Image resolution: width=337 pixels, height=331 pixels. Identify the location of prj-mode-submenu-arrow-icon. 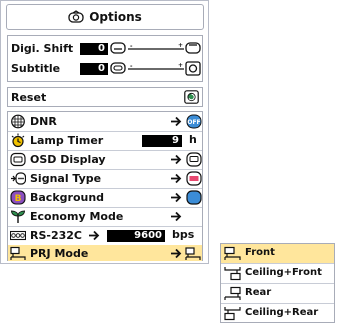
(186, 253).